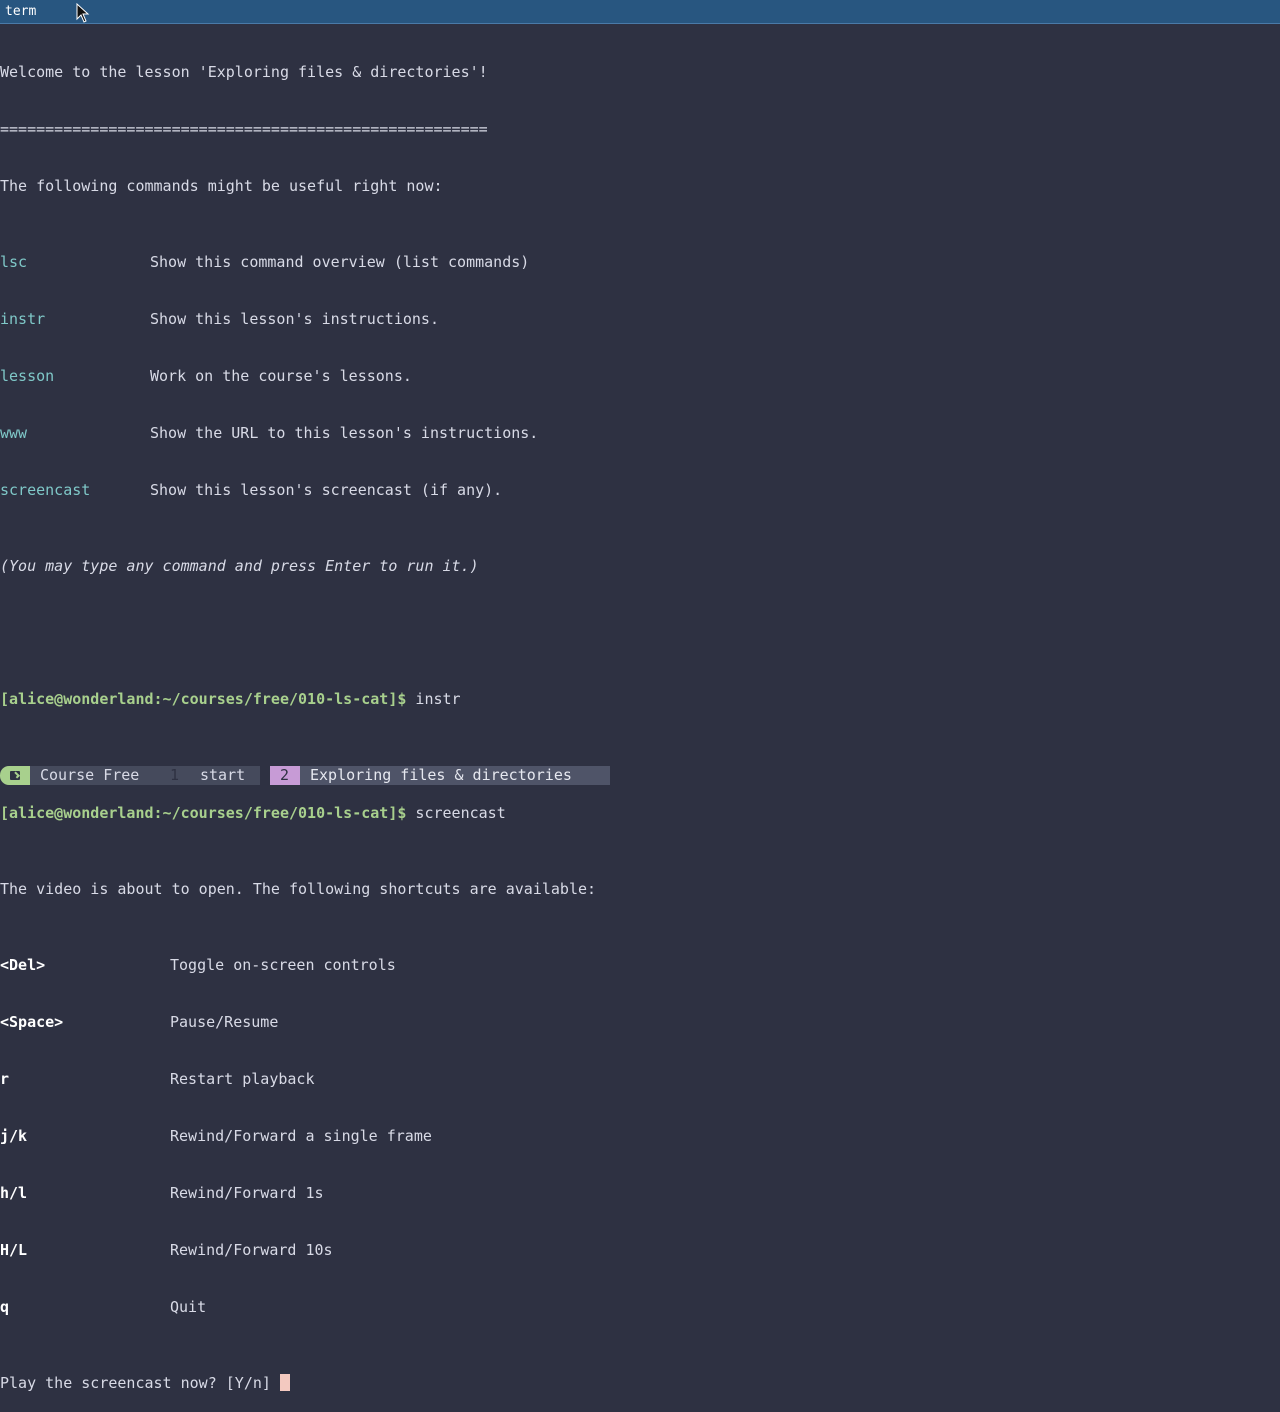 Image resolution: width=1280 pixels, height=1412 pixels. What do you see at coordinates (14, 433) in the screenshot?
I see `command-name: www` at bounding box center [14, 433].